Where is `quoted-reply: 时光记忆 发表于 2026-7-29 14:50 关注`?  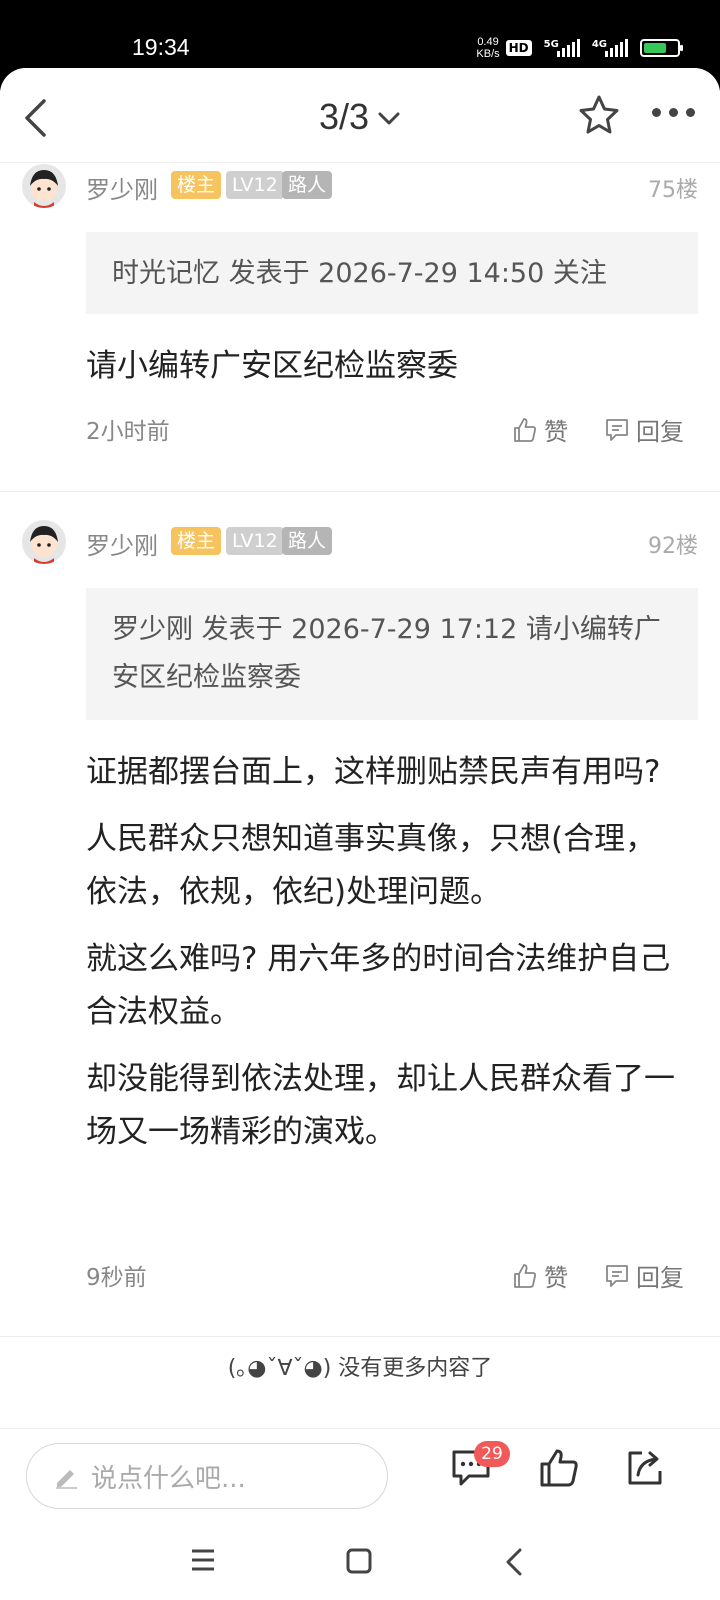 quoted-reply: 时光记忆 发表于 2026-7-29 14:50 关注 is located at coordinates (392, 273).